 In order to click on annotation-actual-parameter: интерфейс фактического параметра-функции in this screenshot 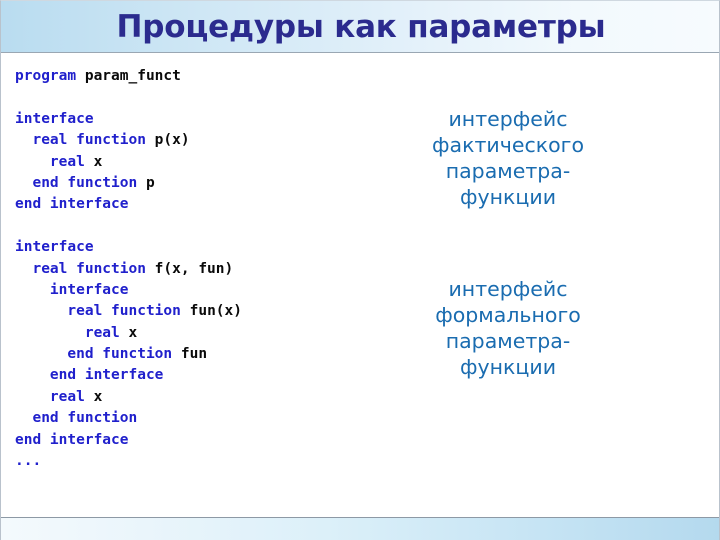, I will do `click(508, 158)`.